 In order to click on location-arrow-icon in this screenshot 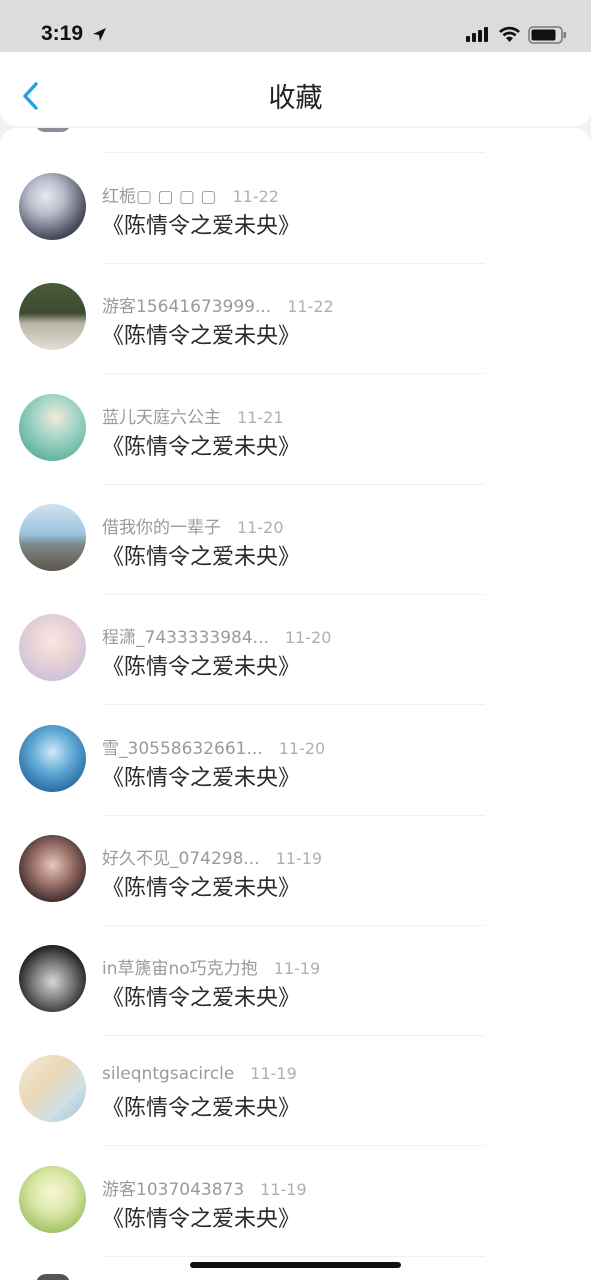, I will do `click(99, 34)`.